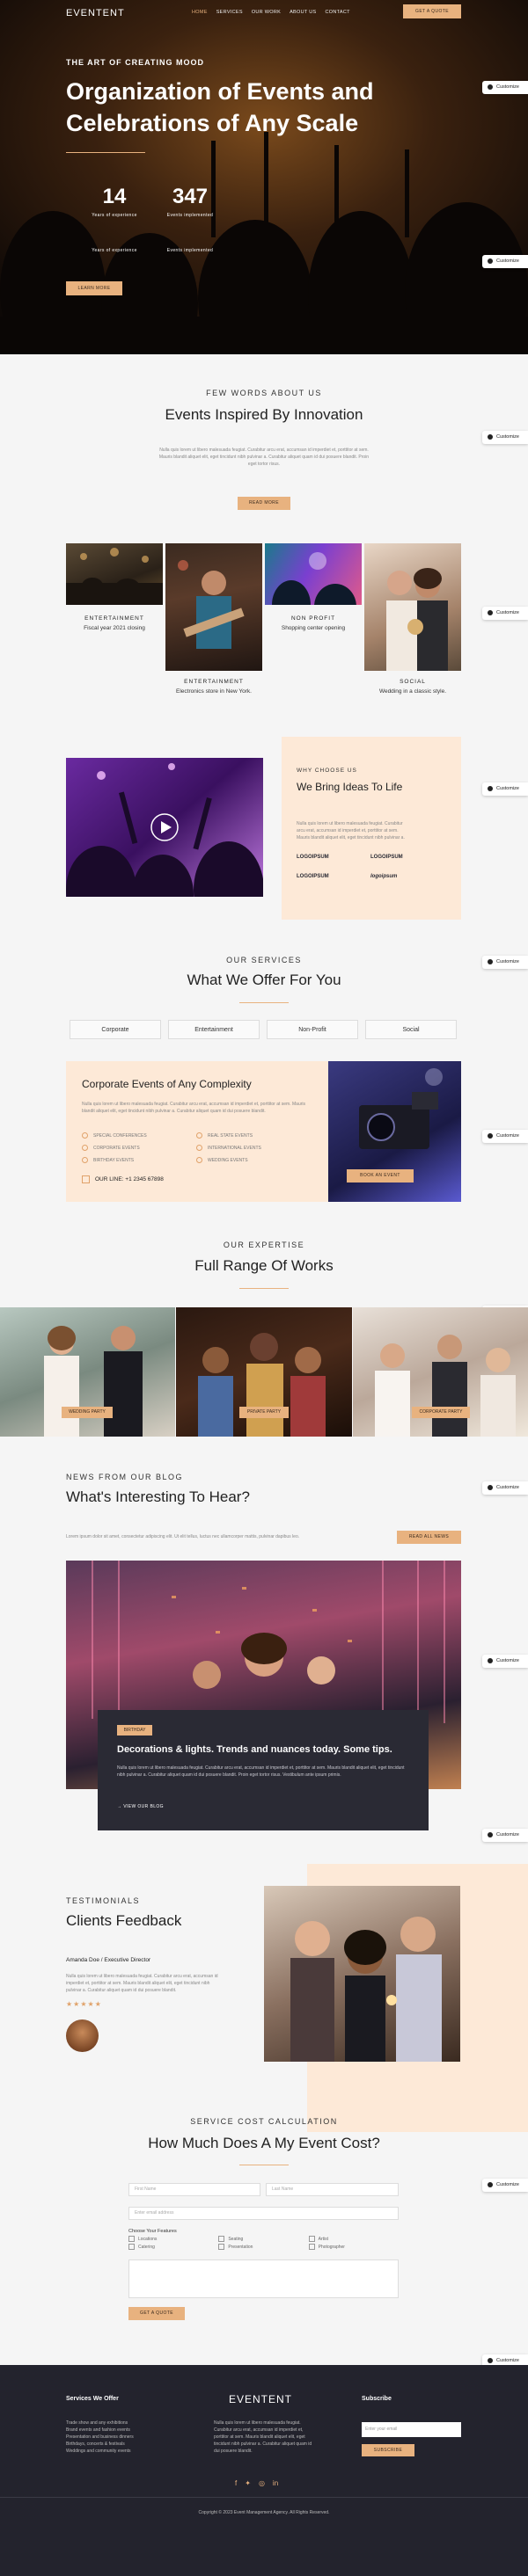 The image size is (528, 2576). What do you see at coordinates (115, 196) in the screenshot?
I see `stat-years-number: 14` at bounding box center [115, 196].